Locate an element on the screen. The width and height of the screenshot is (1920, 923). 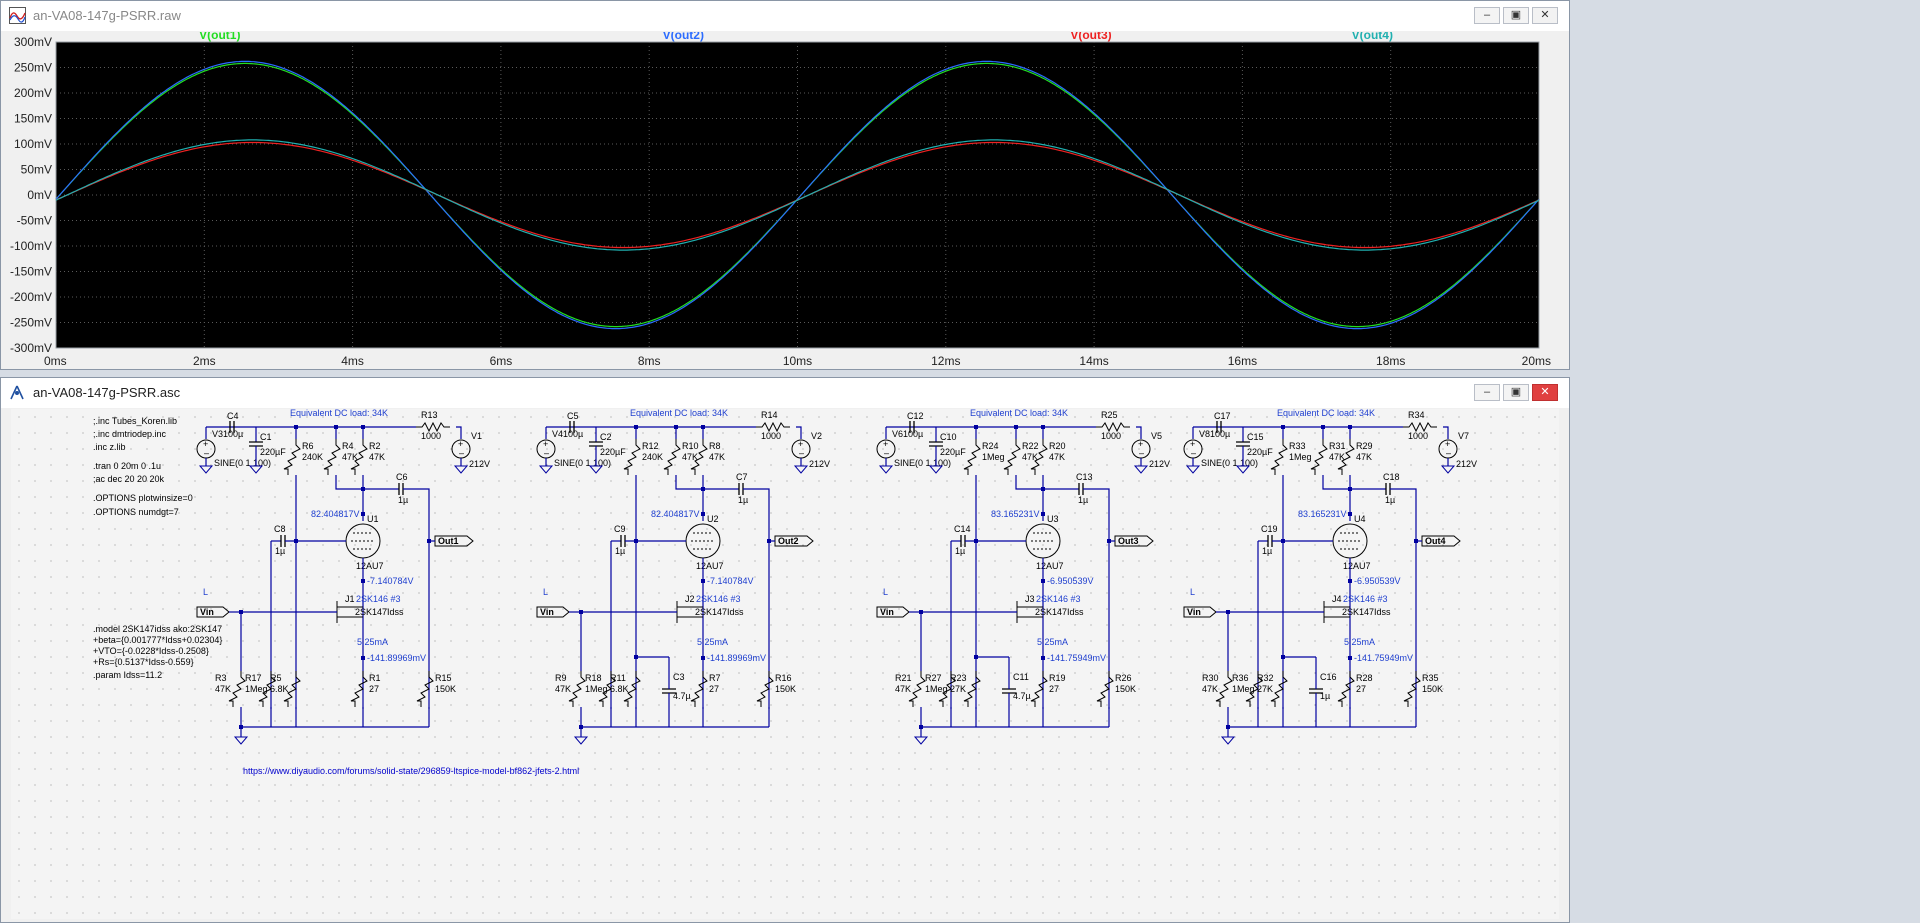
source-voltage: -141.75949mV is located at coordinates (1076, 658).